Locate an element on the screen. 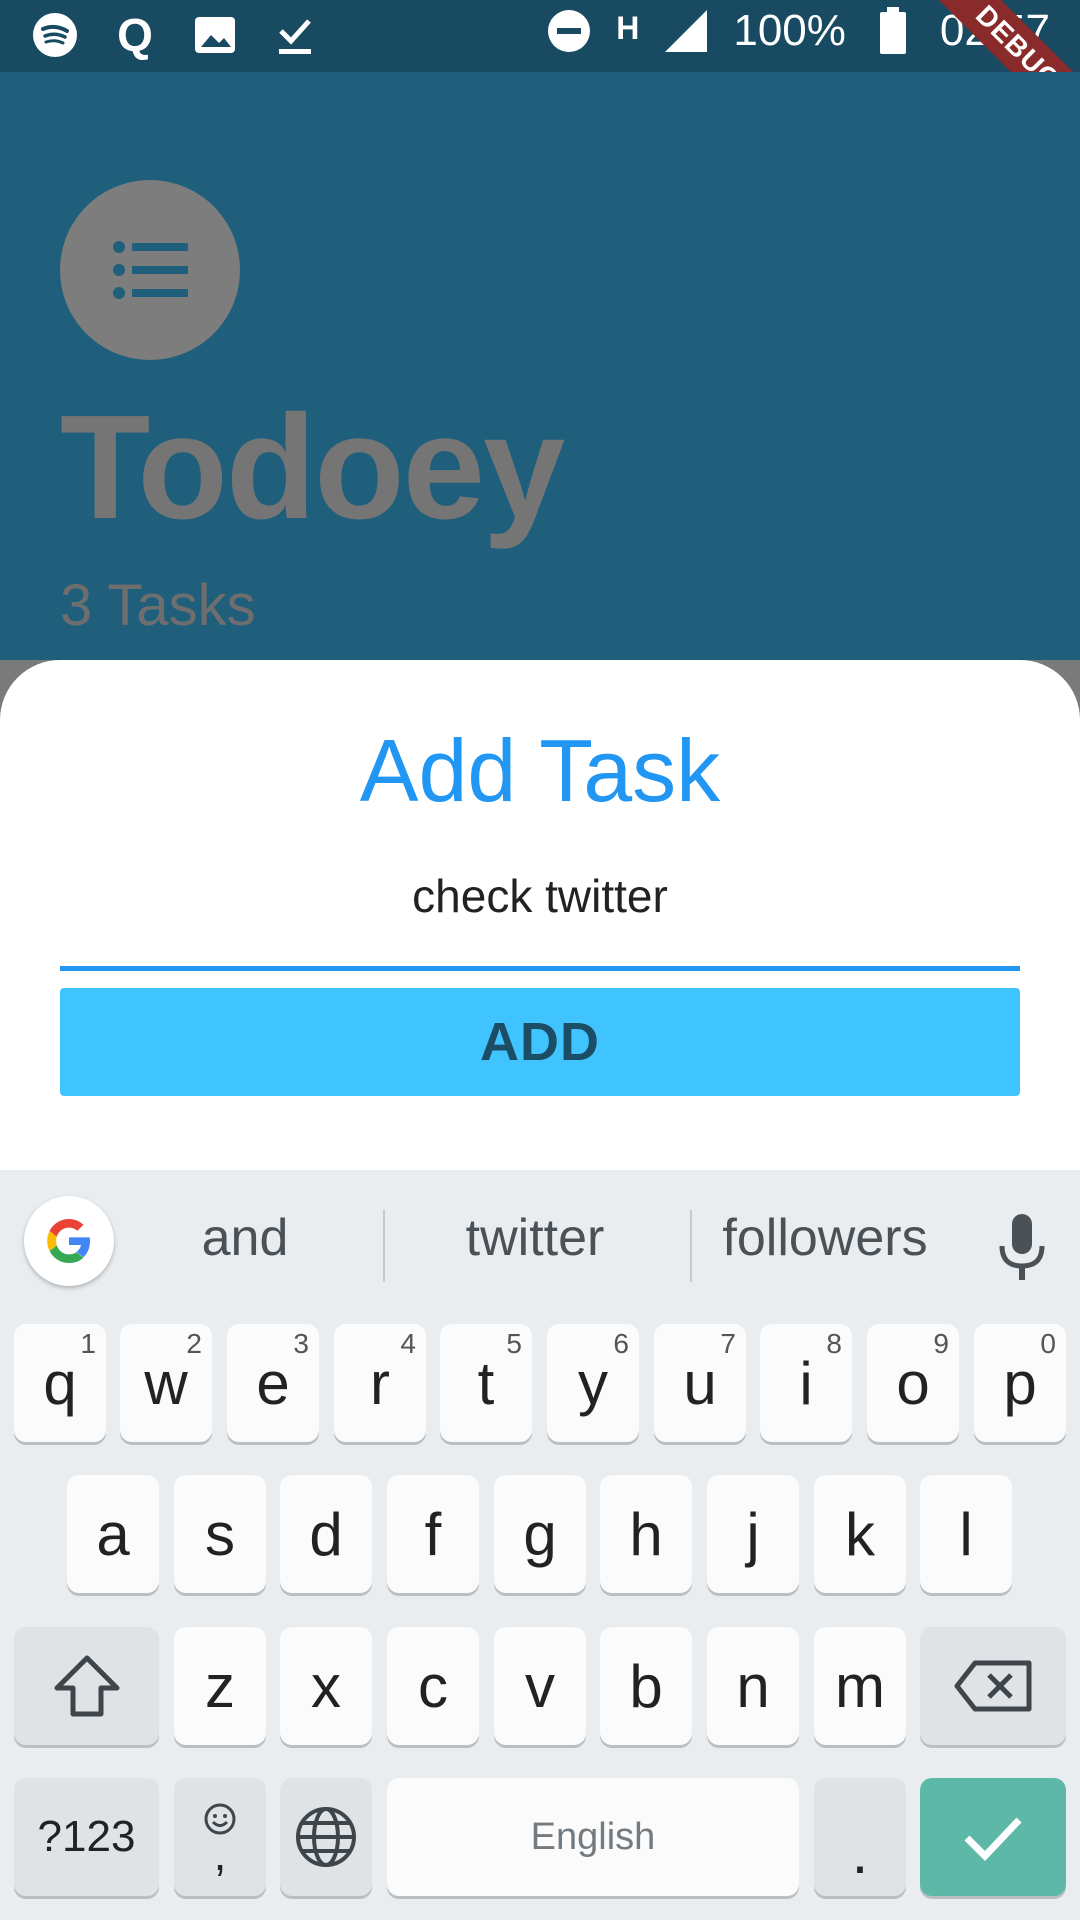  key-q: q1 is located at coordinates (60, 1383).